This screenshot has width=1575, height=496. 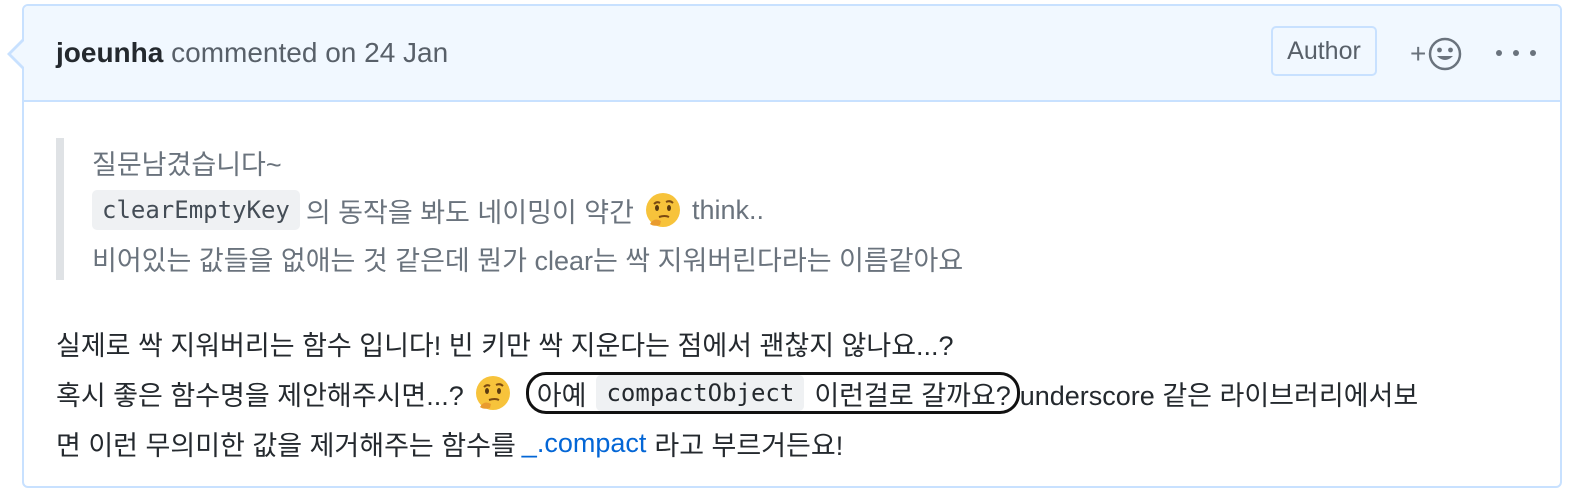 What do you see at coordinates (1219, 395) in the screenshot?
I see `body-text: underscore 같은 라이브러리에서보` at bounding box center [1219, 395].